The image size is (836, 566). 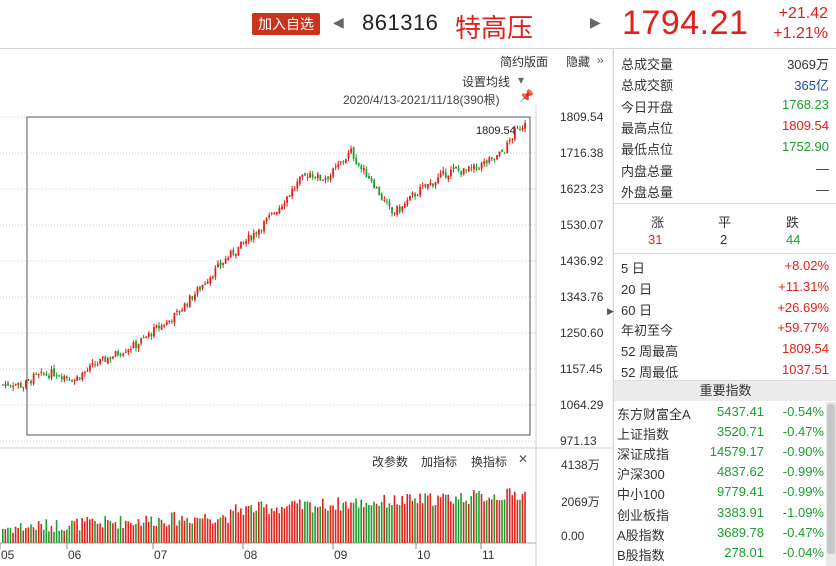 What do you see at coordinates (247, 552) in the screenshot?
I see `date-axis: 05 06 07 08 09 10 11` at bounding box center [247, 552].